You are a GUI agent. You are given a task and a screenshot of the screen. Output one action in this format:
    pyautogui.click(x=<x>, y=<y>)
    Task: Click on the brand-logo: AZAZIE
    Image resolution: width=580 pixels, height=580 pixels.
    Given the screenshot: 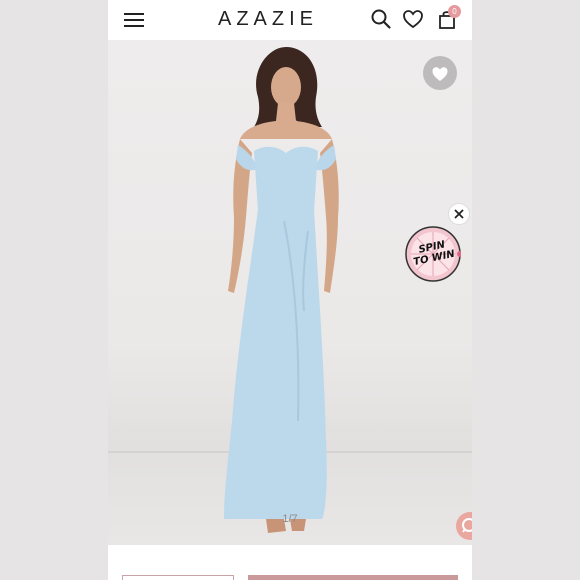 What is the action you would take?
    pyautogui.click(x=268, y=19)
    